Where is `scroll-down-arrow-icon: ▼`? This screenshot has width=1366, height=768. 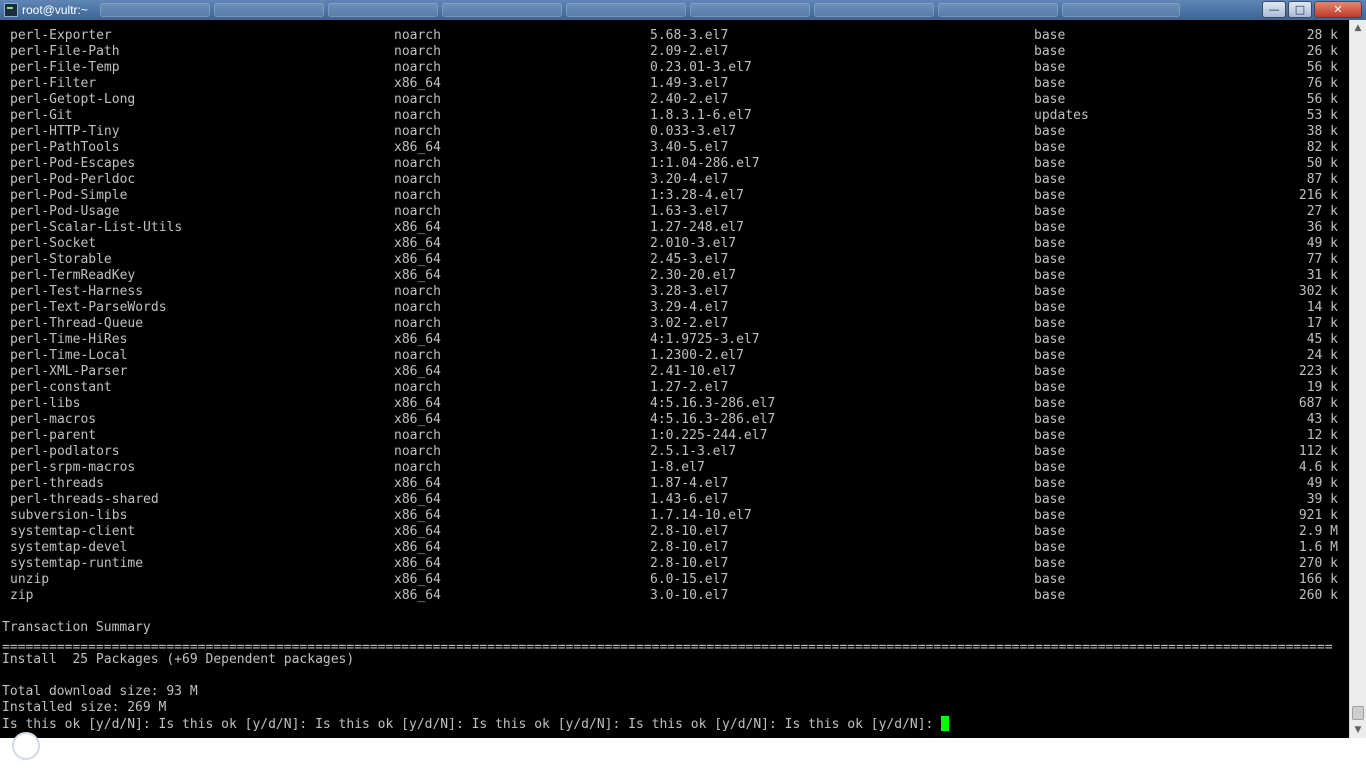 scroll-down-arrow-icon: ▼ is located at coordinates (1358, 730).